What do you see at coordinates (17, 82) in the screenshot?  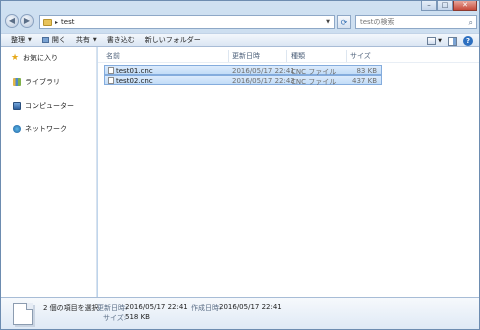 I see `library-icon` at bounding box center [17, 82].